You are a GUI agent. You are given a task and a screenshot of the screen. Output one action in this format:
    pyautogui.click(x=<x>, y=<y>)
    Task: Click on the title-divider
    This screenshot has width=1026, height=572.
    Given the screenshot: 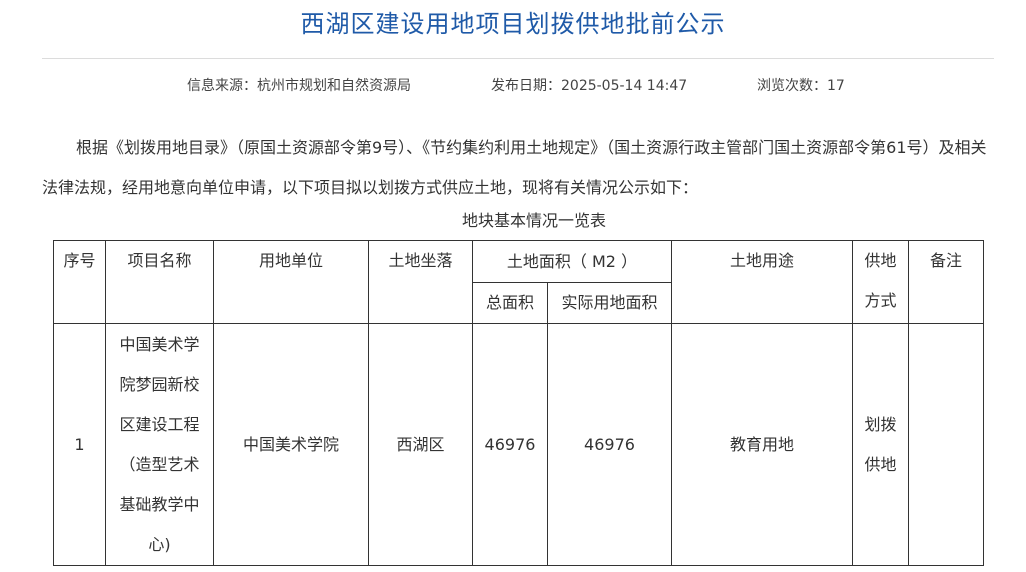 What is the action you would take?
    pyautogui.click(x=518, y=58)
    